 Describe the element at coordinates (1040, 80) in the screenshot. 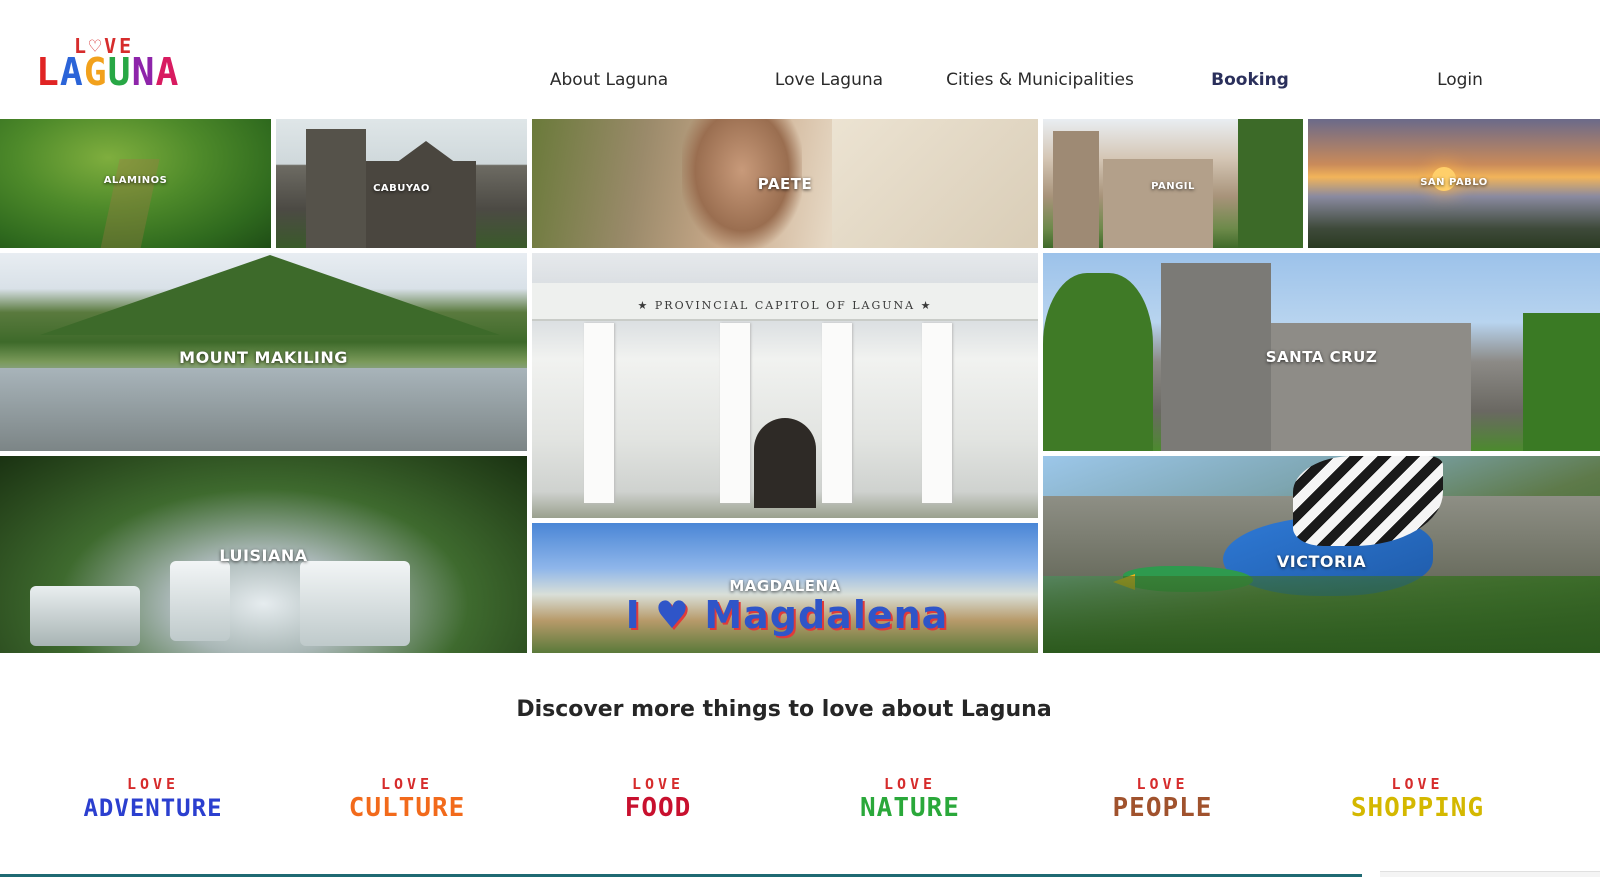

I see `nav-cities-municipalities: Cities & Municipalities` at that location.